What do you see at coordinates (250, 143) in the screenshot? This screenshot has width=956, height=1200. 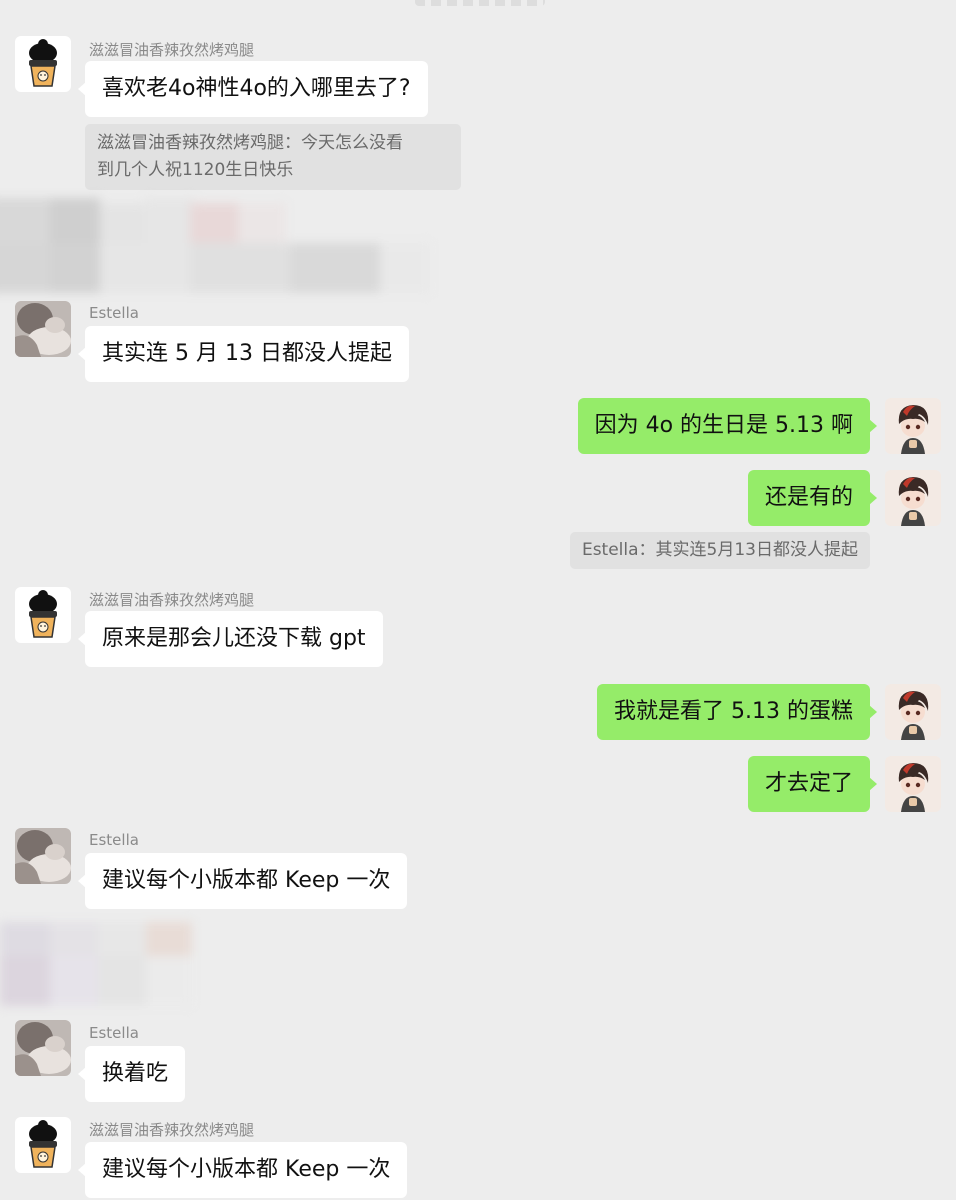 I see `quoted-reply-line: 滋滋冒油香辣孜然烤鸡腿：今天怎么没看` at bounding box center [250, 143].